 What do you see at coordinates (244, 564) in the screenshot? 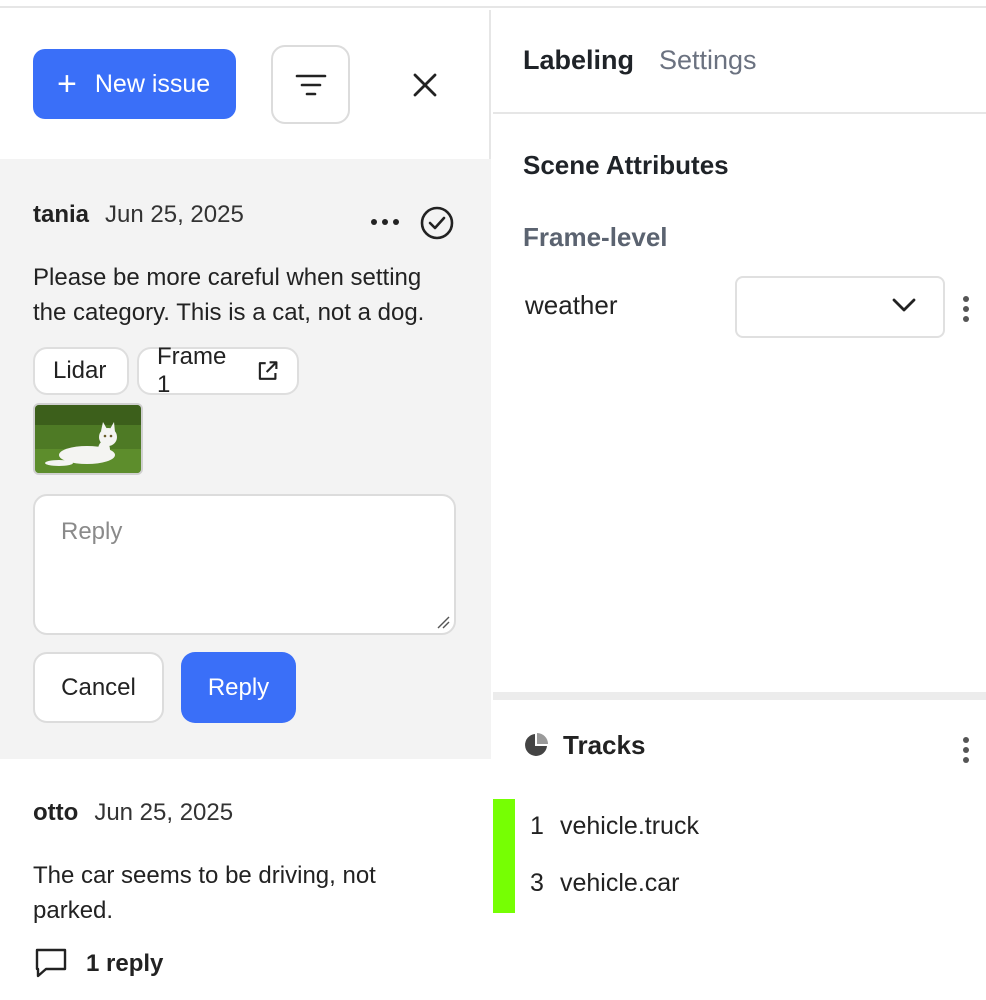
I see `reply-textarea: Reply` at bounding box center [244, 564].